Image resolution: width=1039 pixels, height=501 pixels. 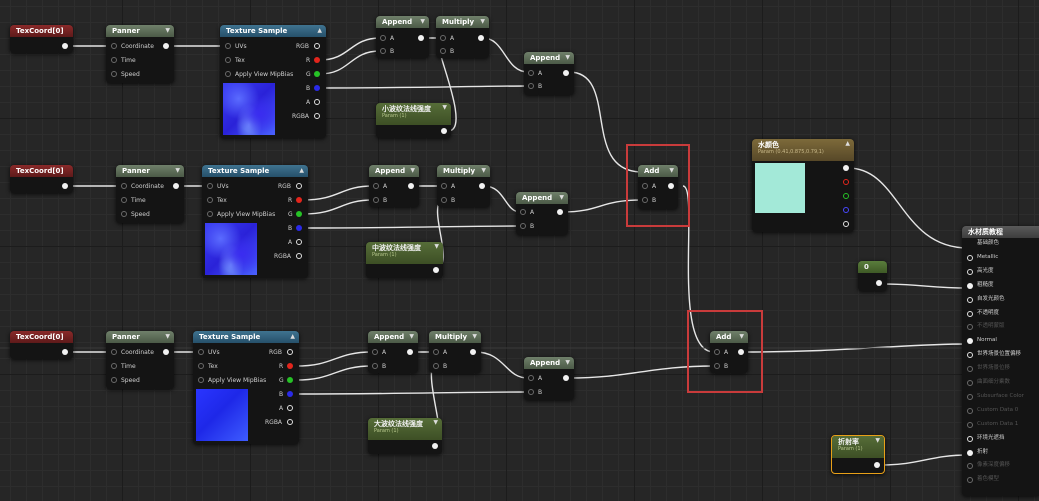 What do you see at coordinates (413, 120) in the screenshot?
I see `param-small-ripple-normal: 小波纹法线强度 ▼ Param (1)` at bounding box center [413, 120].